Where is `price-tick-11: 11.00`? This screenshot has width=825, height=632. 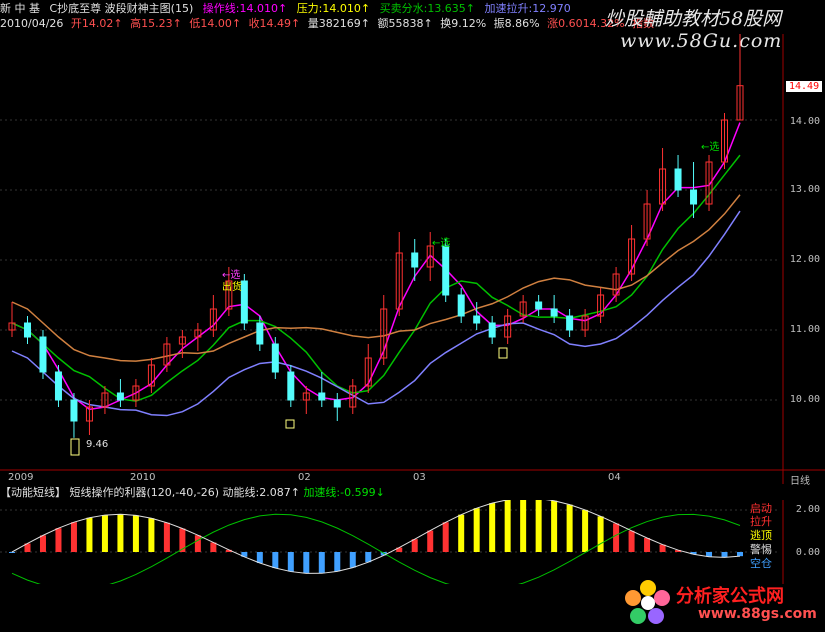 price-tick-11: 11.00 is located at coordinates (804, 329).